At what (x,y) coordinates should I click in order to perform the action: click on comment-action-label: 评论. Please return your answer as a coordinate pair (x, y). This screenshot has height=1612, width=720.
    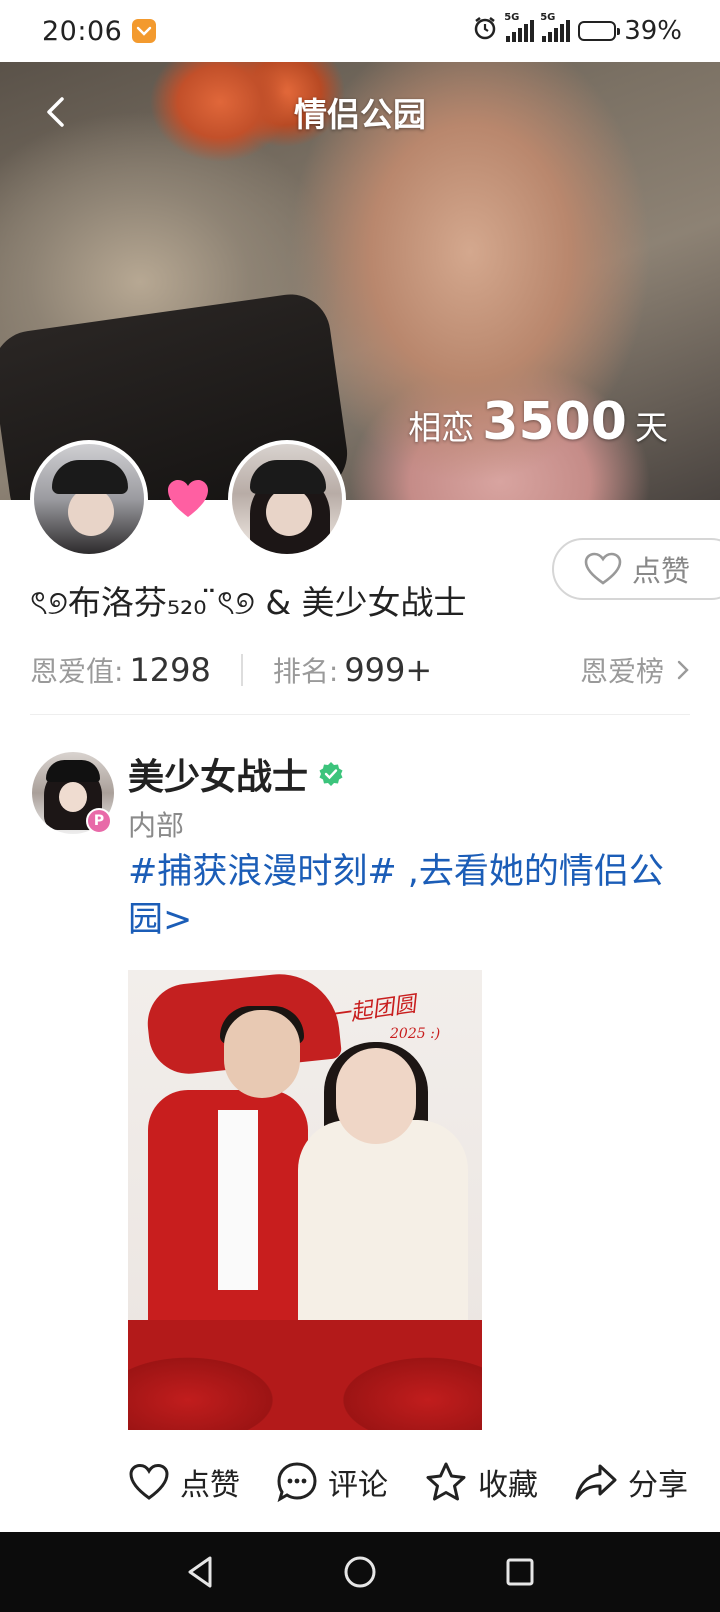
    Looking at the image, I should click on (358, 1485).